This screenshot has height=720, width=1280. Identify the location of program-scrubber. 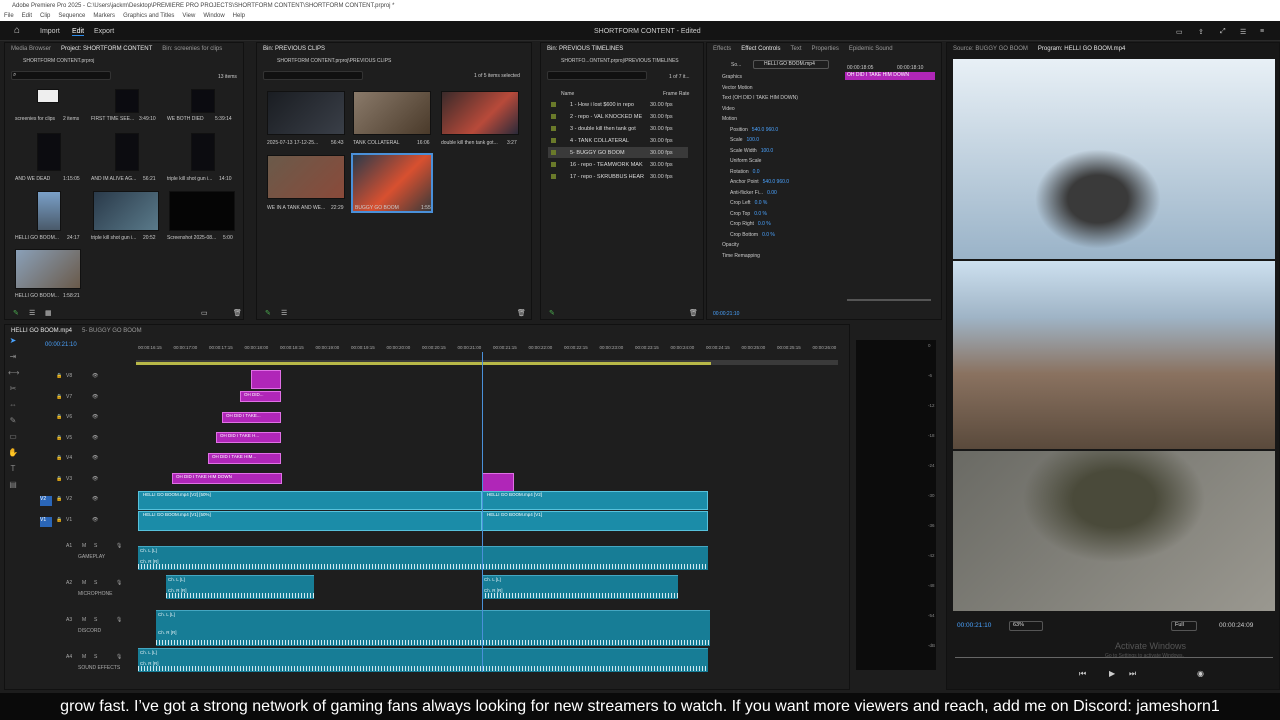
(1114, 657).